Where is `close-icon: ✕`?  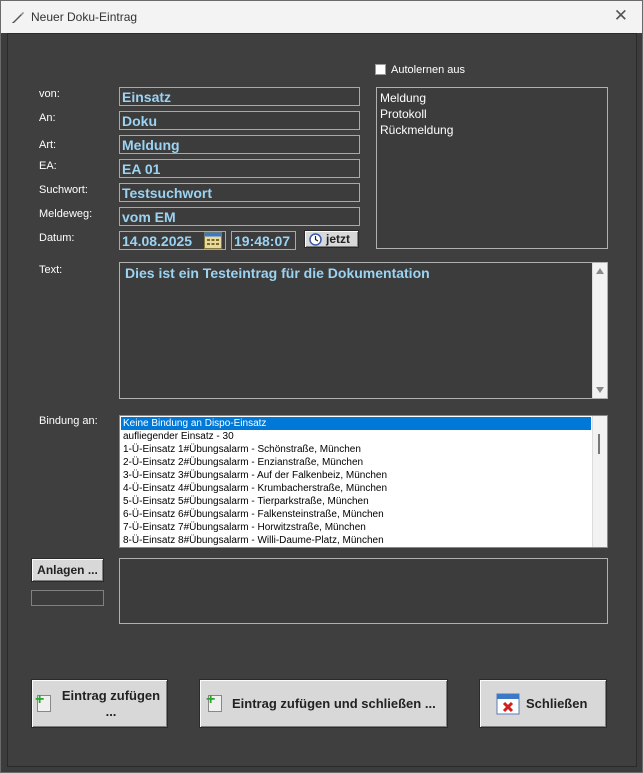
close-icon: ✕ is located at coordinates (621, 16).